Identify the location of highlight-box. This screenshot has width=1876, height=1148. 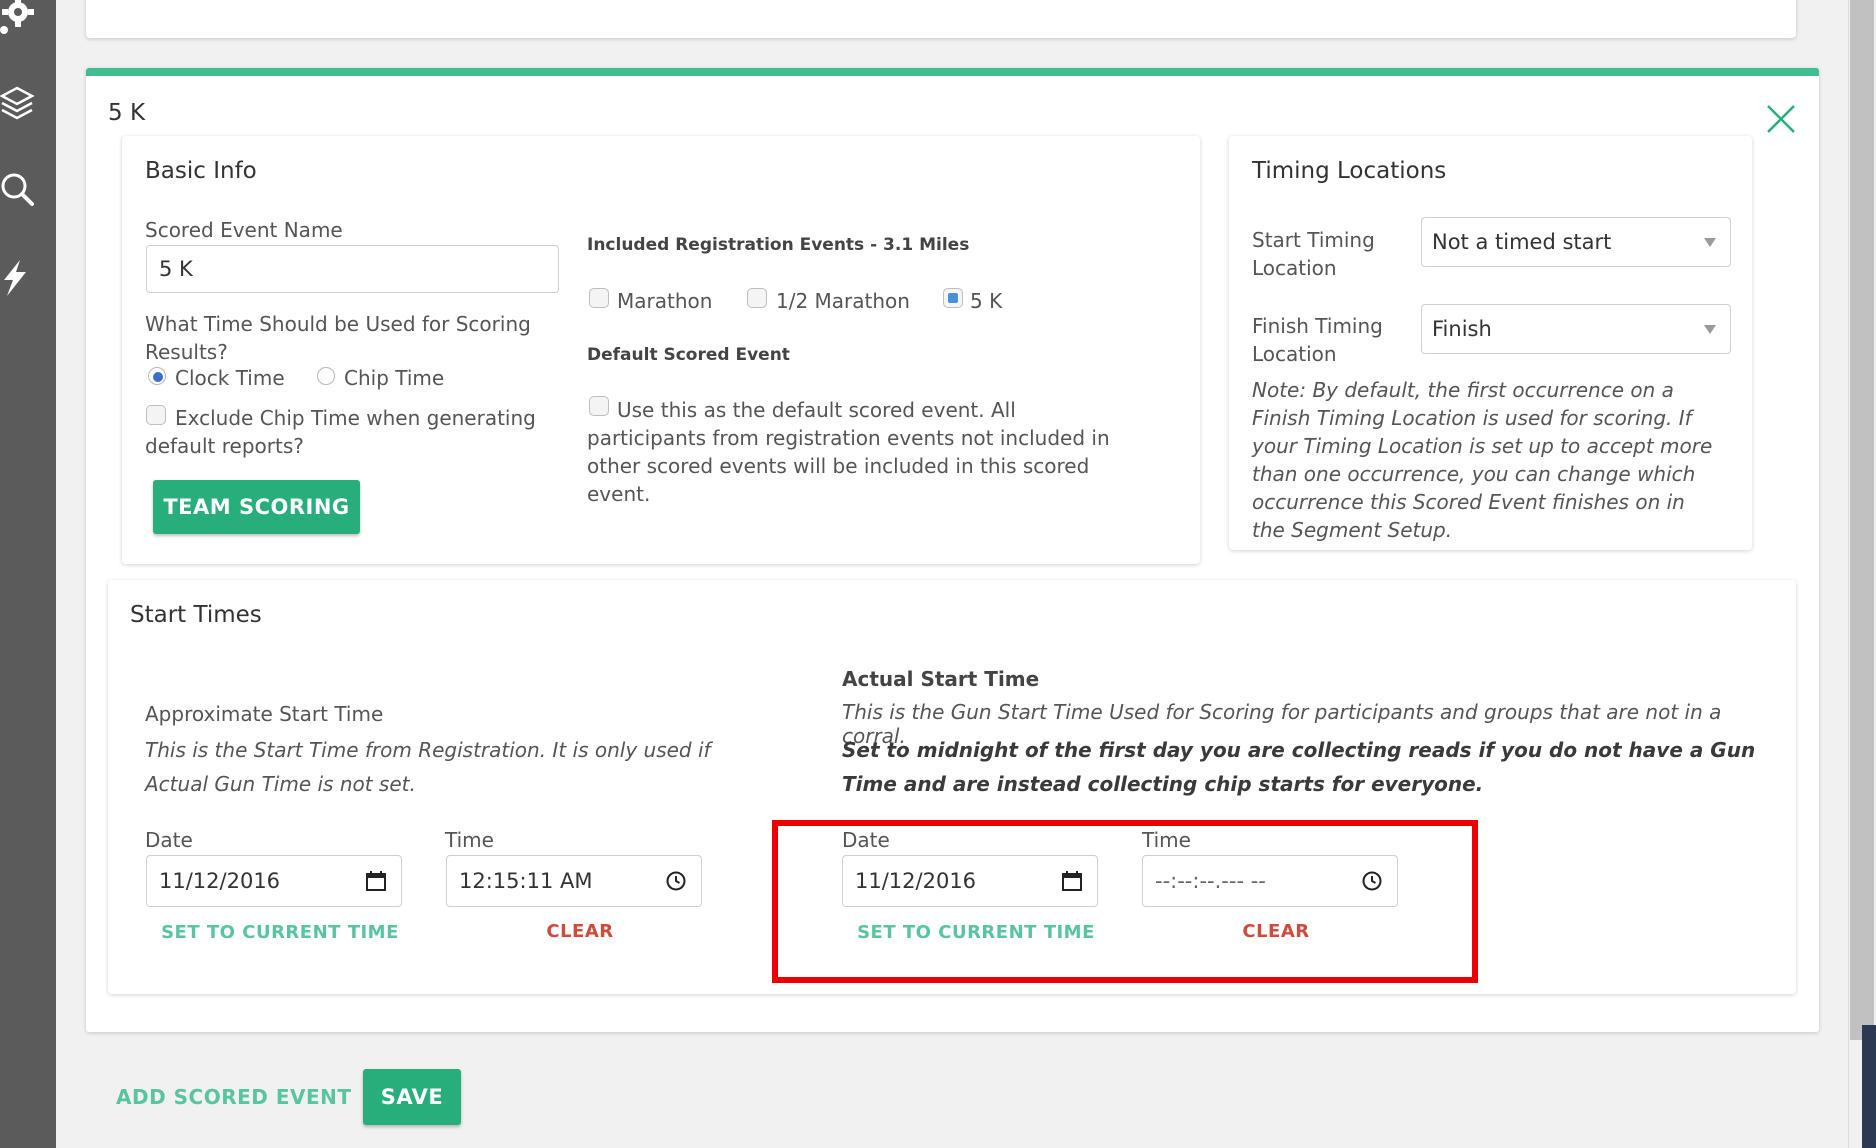
(1125, 901).